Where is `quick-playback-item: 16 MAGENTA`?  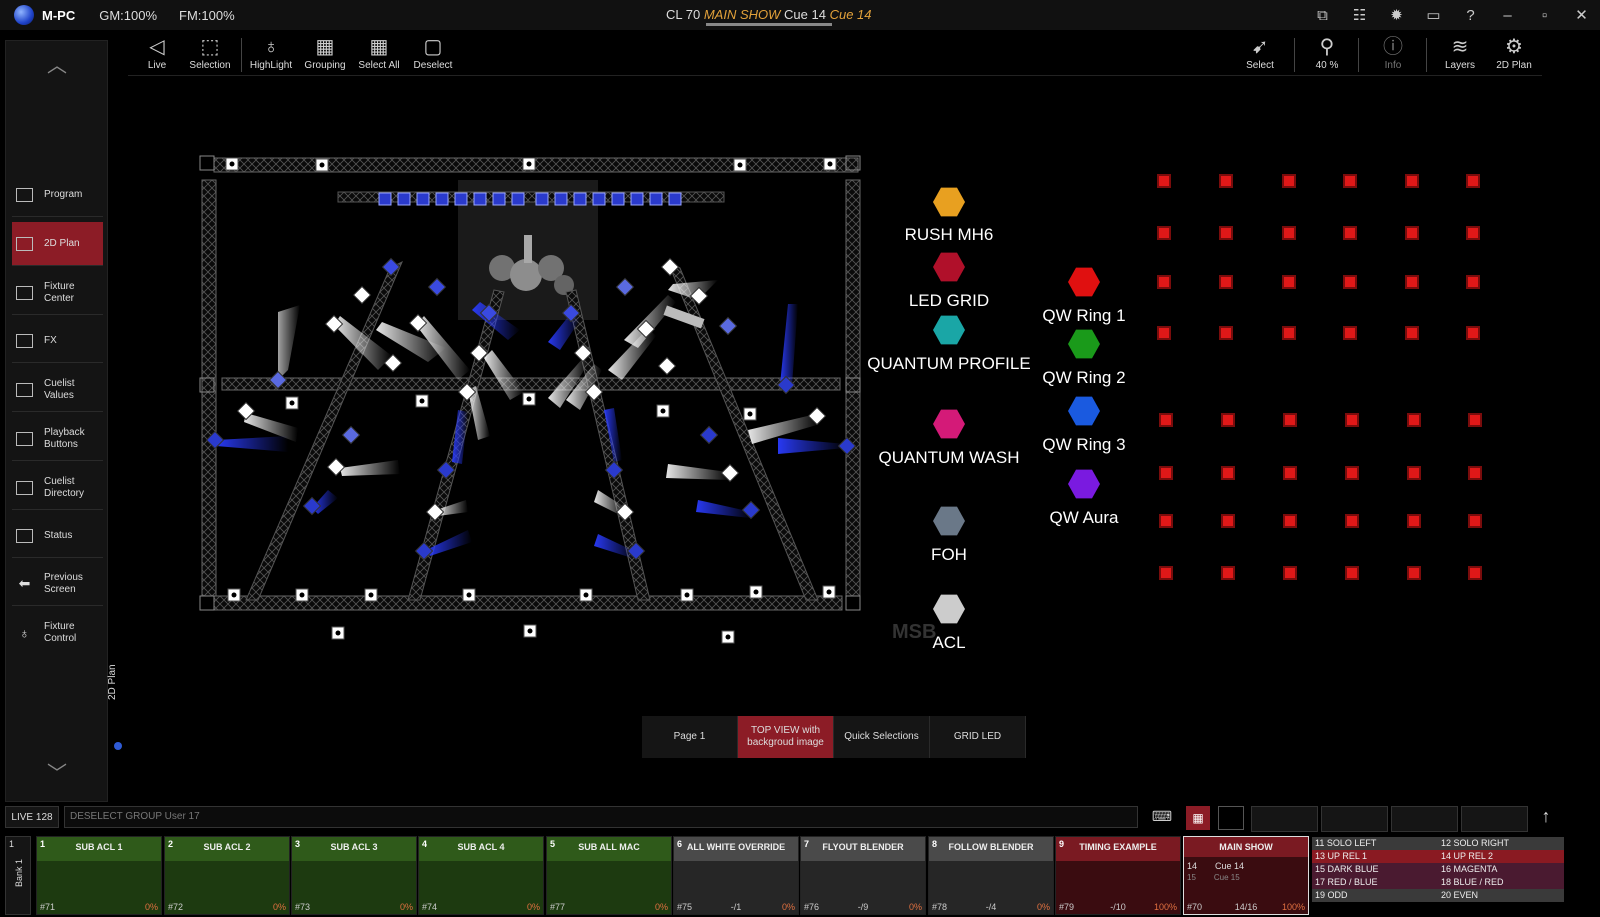 quick-playback-item: 16 MAGENTA is located at coordinates (1501, 869).